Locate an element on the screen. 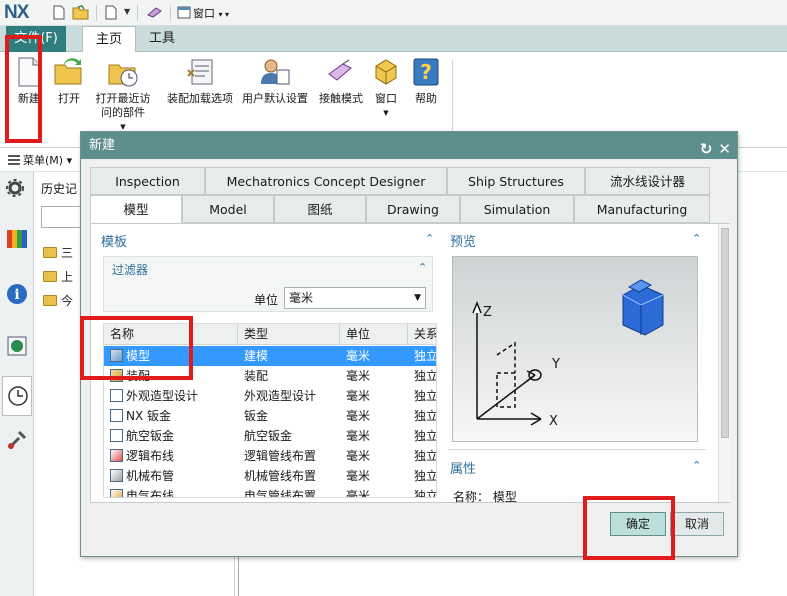  column-header-unit: 单位 is located at coordinates (374, 334).